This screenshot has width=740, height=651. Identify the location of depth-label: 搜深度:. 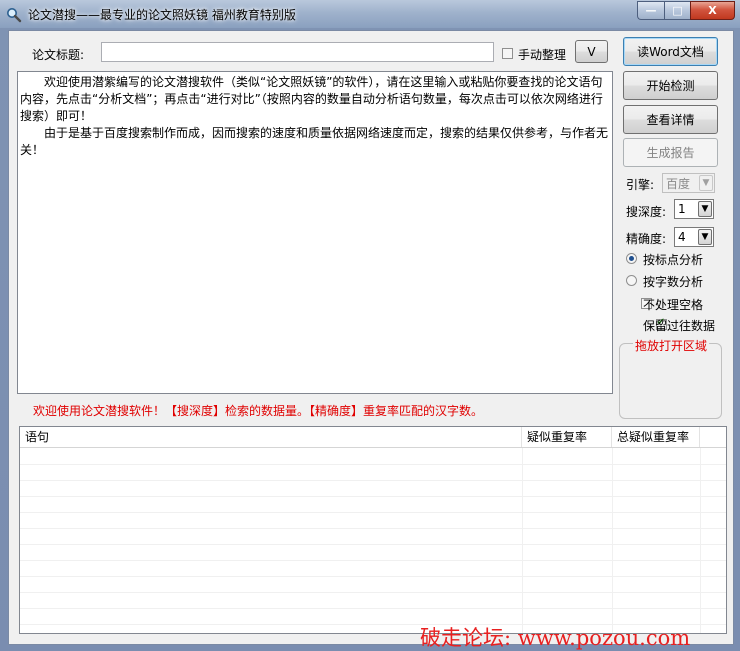
(646, 212).